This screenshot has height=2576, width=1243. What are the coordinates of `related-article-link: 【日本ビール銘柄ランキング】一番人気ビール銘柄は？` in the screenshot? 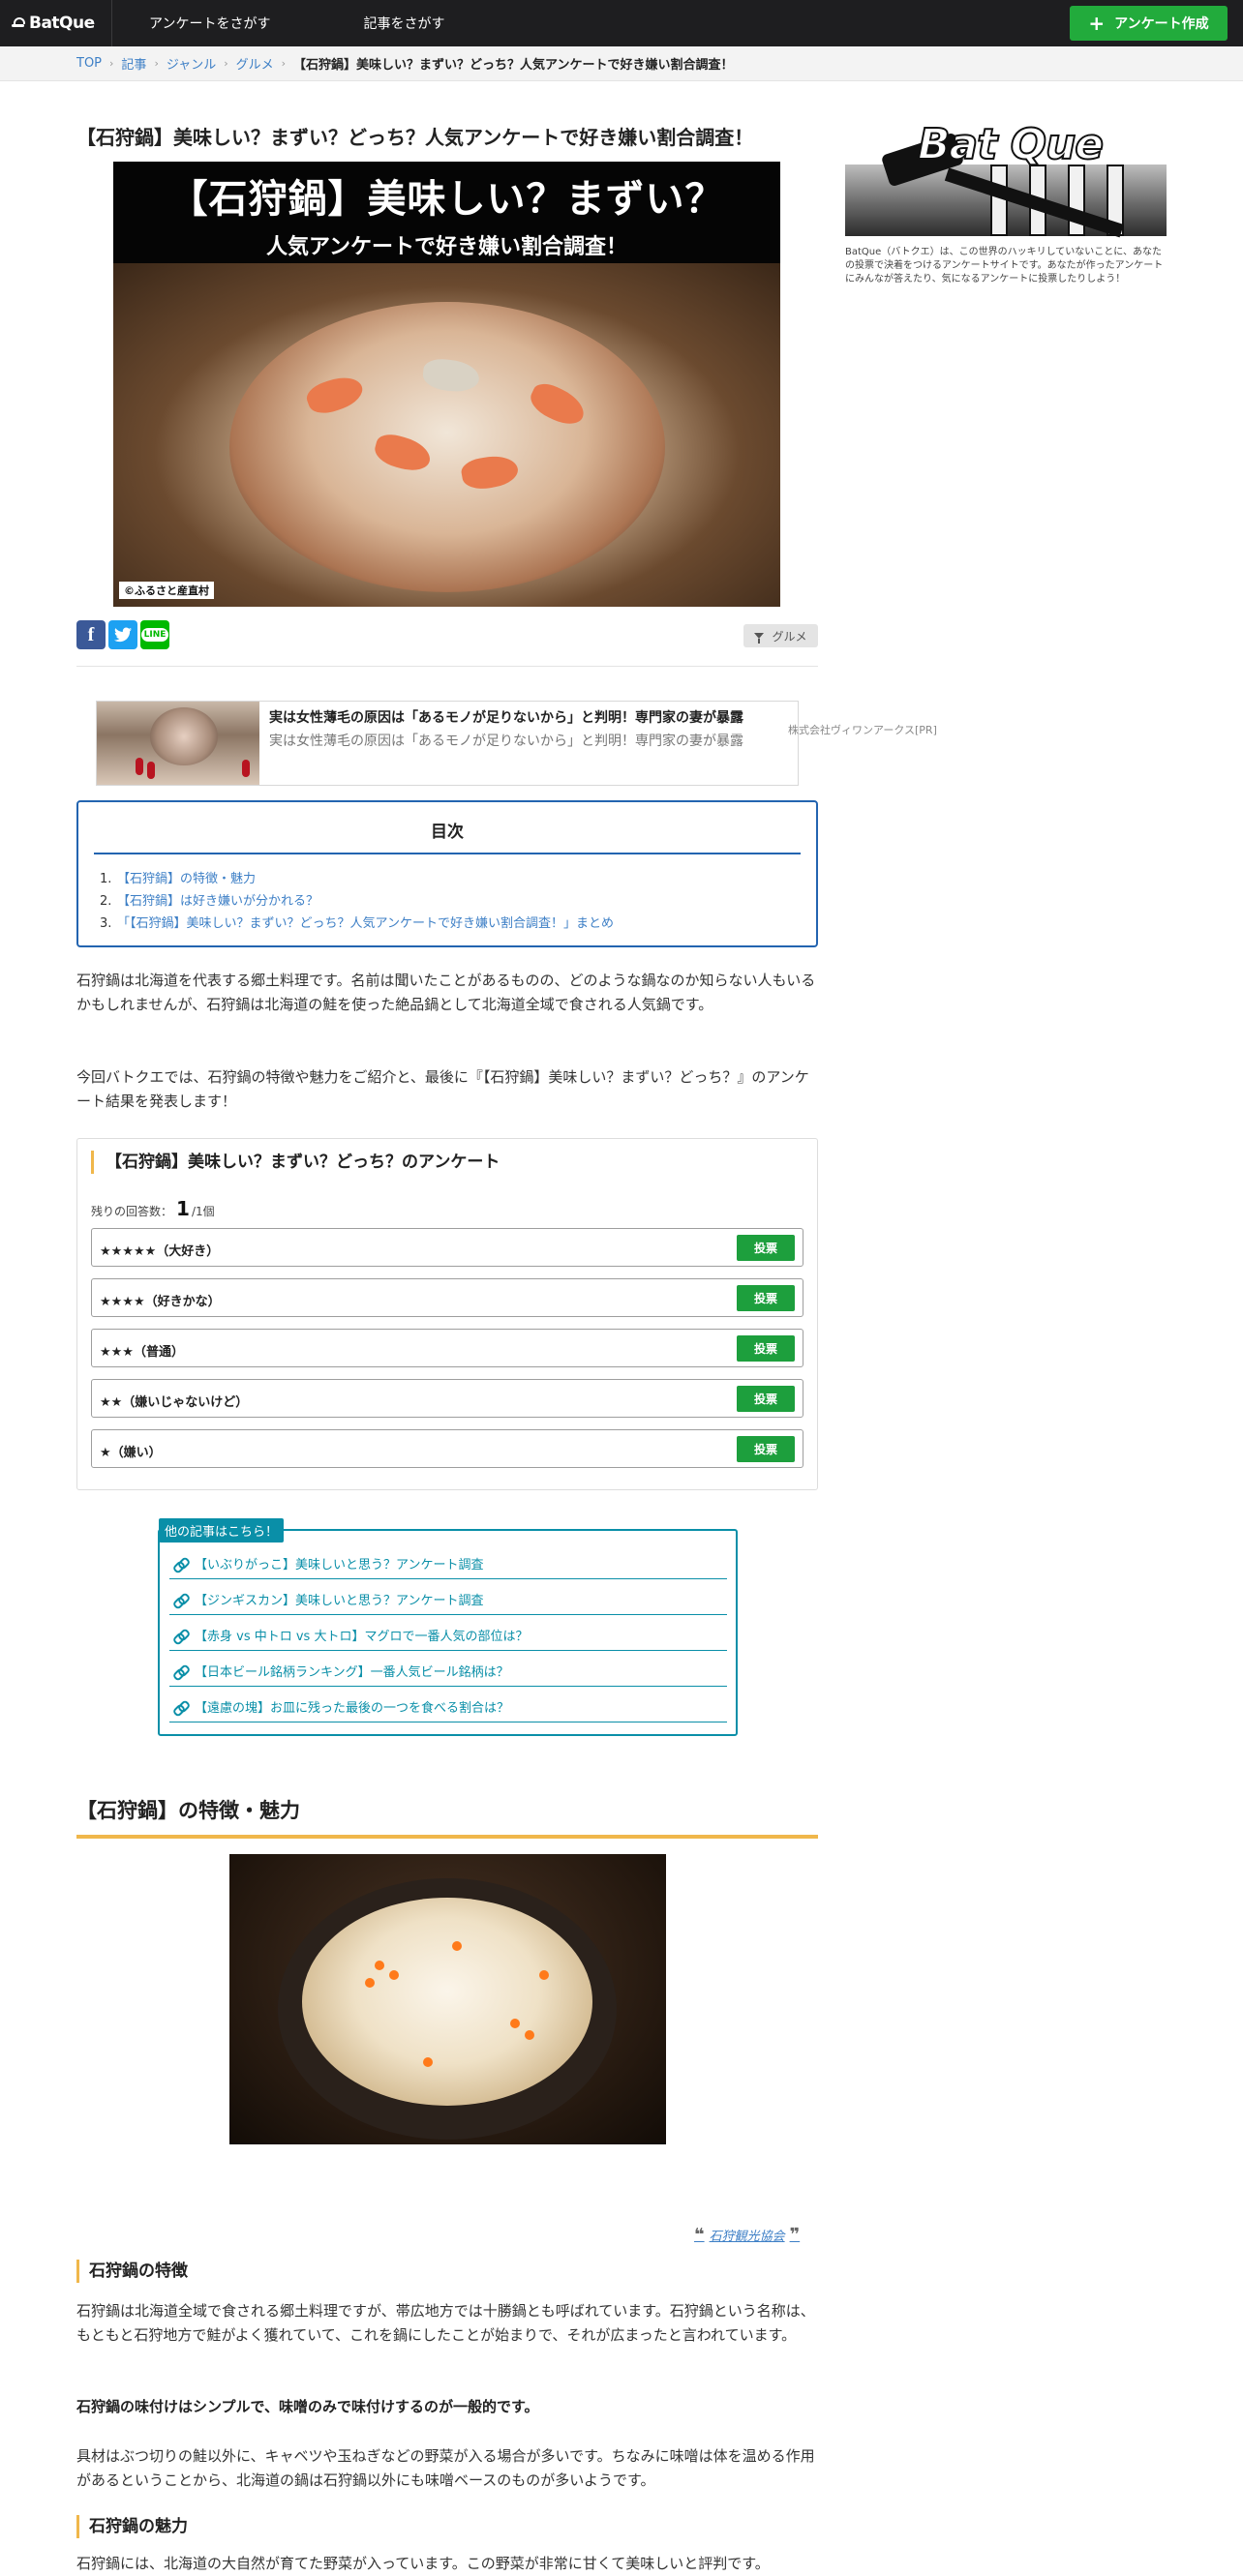 It's located at (448, 1671).